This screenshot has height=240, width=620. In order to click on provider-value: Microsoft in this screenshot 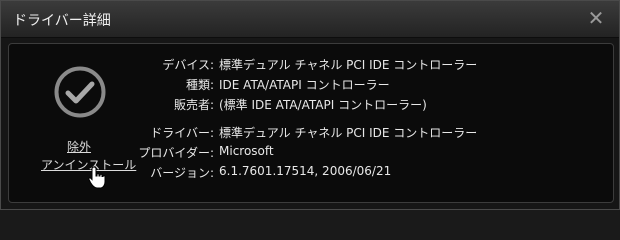, I will do `click(246, 151)`.